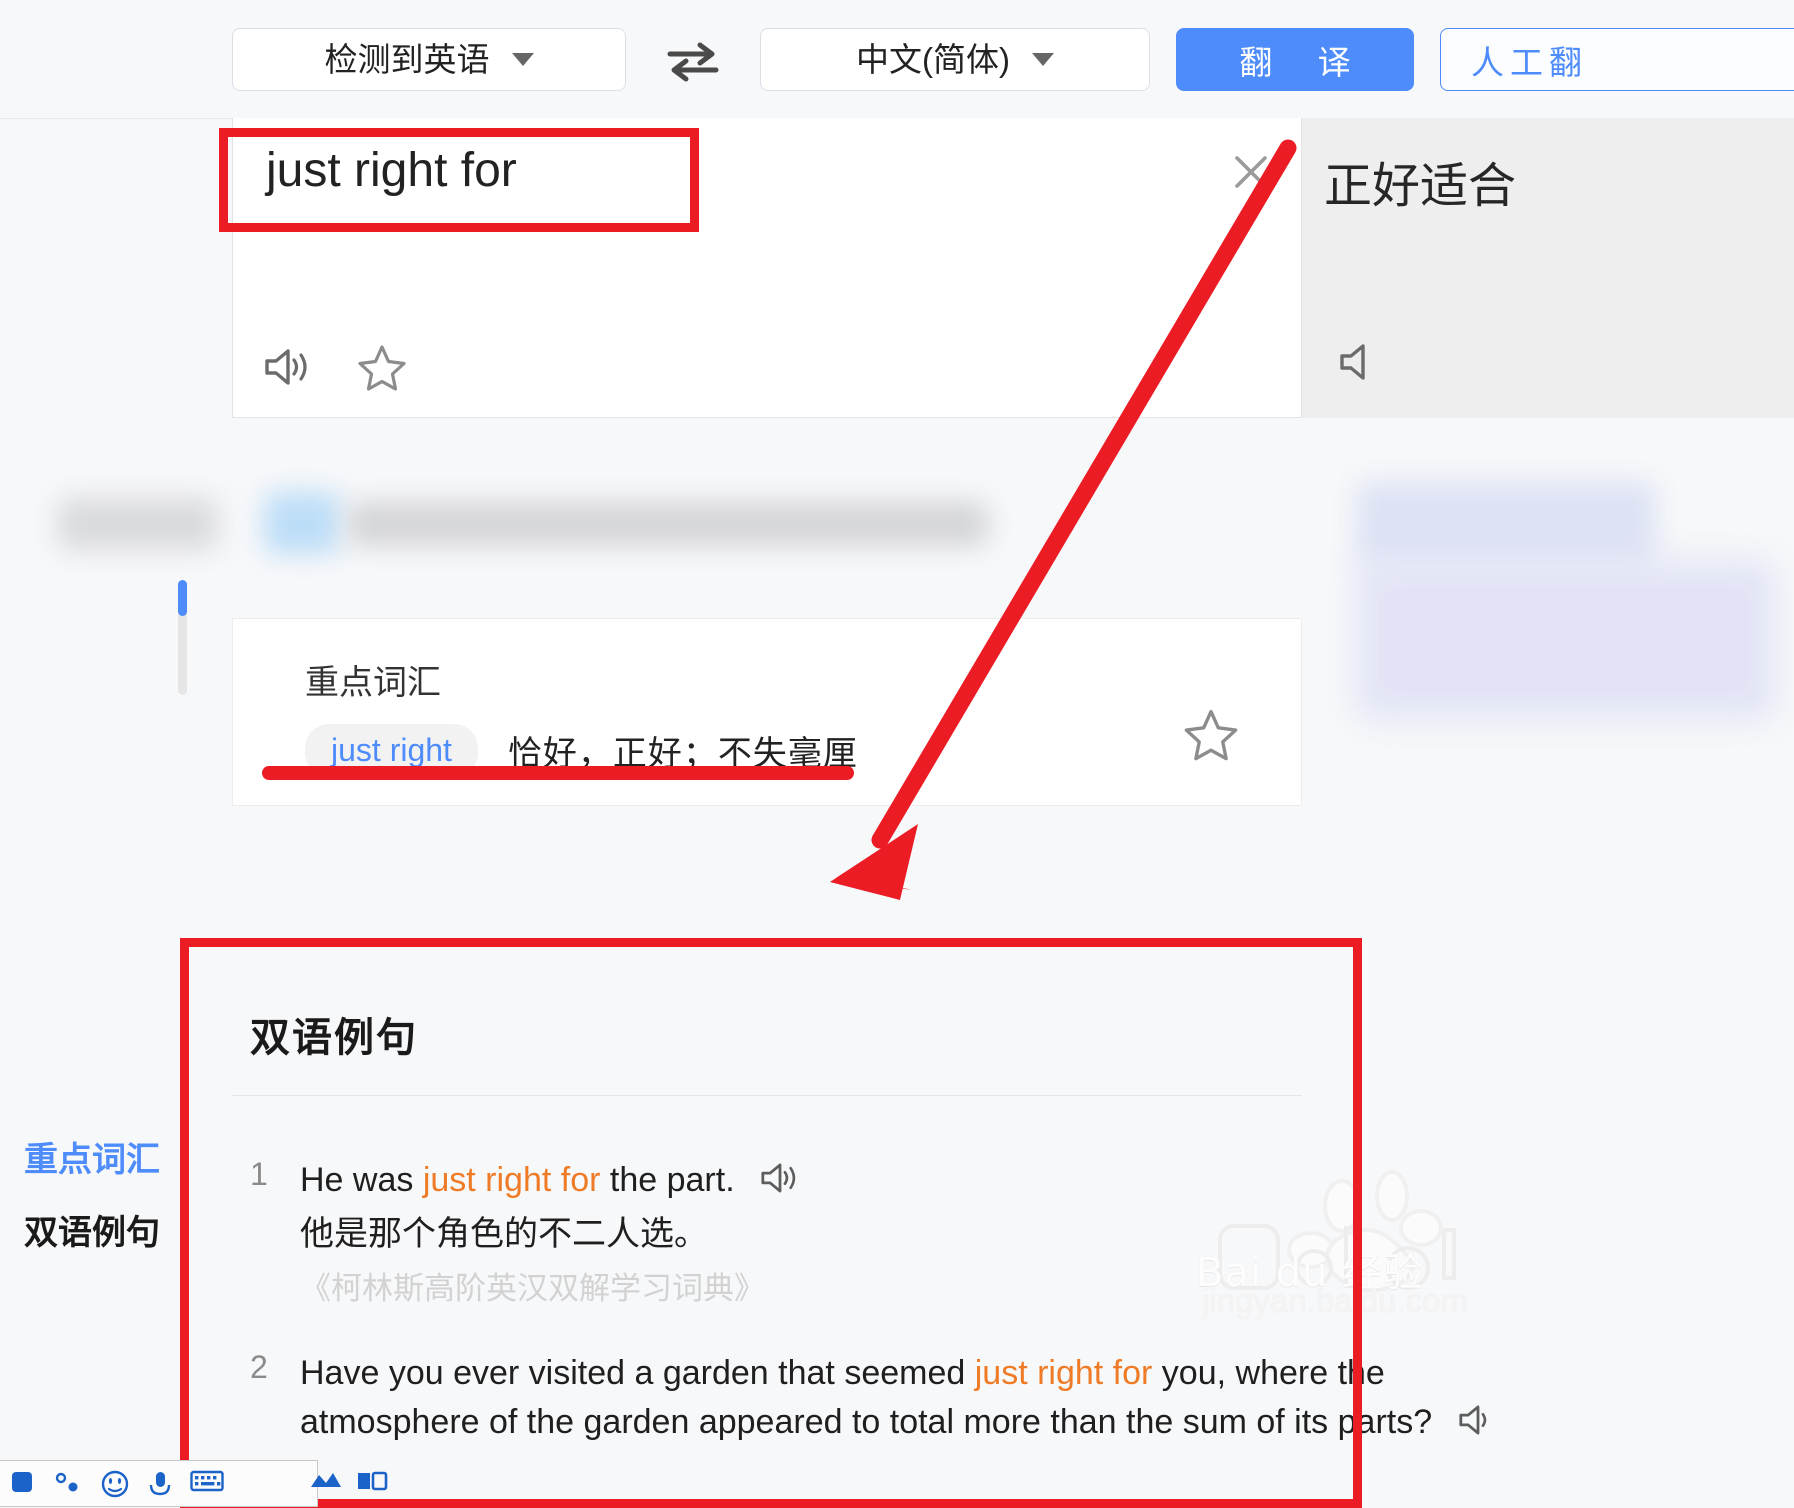 The width and height of the screenshot is (1794, 1508). Describe the element at coordinates (693, 62) in the screenshot. I see `swap-languages-button` at that location.